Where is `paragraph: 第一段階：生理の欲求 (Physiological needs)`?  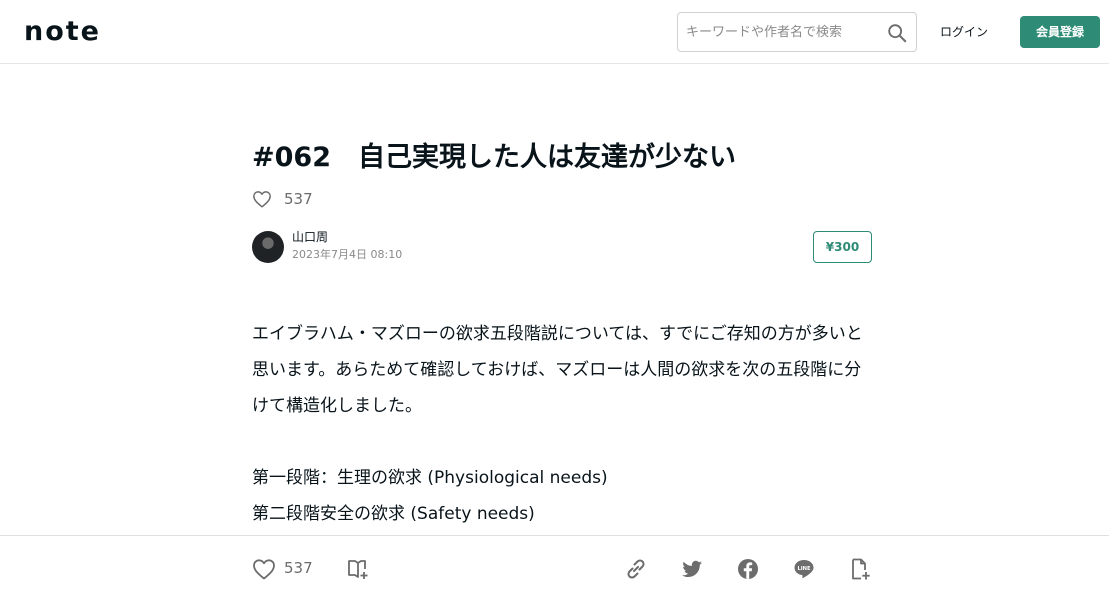
paragraph: 第一段階：生理の欲求 (Physiological needs) is located at coordinates (430, 478).